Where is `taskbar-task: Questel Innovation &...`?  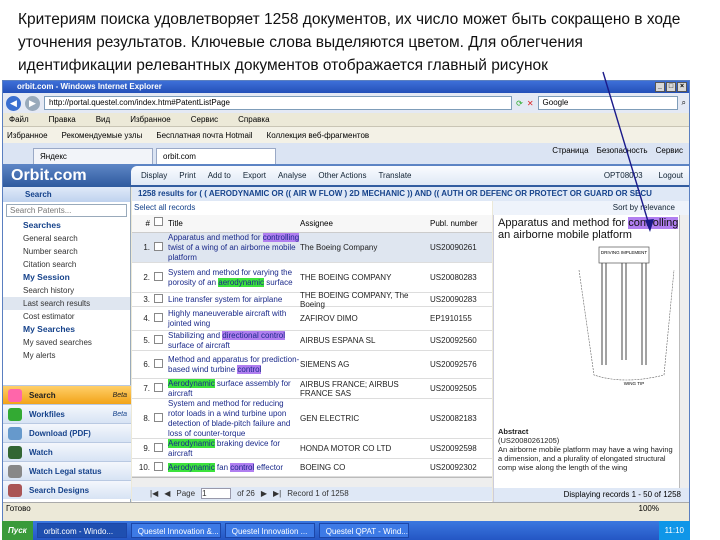 taskbar-task: Questel Innovation &... is located at coordinates (175, 530).